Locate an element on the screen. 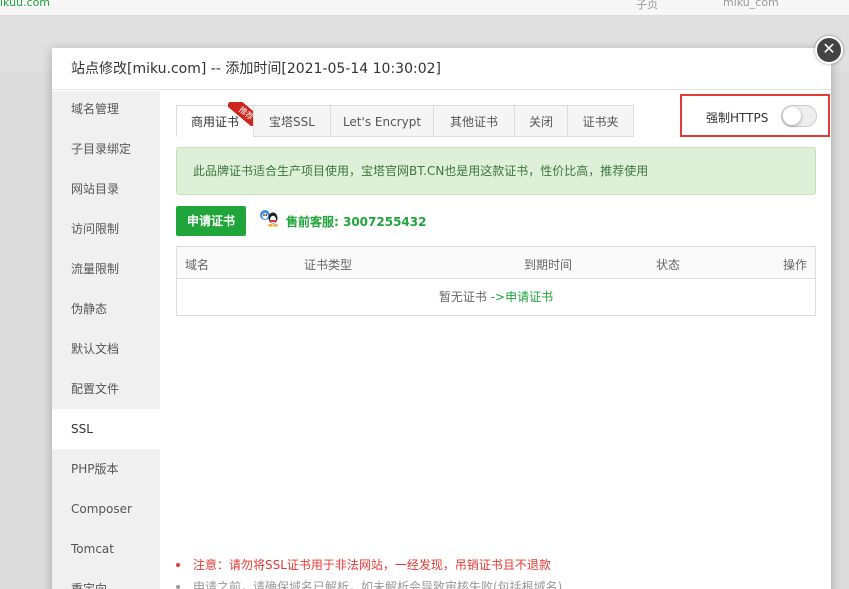 This screenshot has width=849, height=589. cert-table-empty-row: 暂无证书 ->申请证书 is located at coordinates (496, 297).